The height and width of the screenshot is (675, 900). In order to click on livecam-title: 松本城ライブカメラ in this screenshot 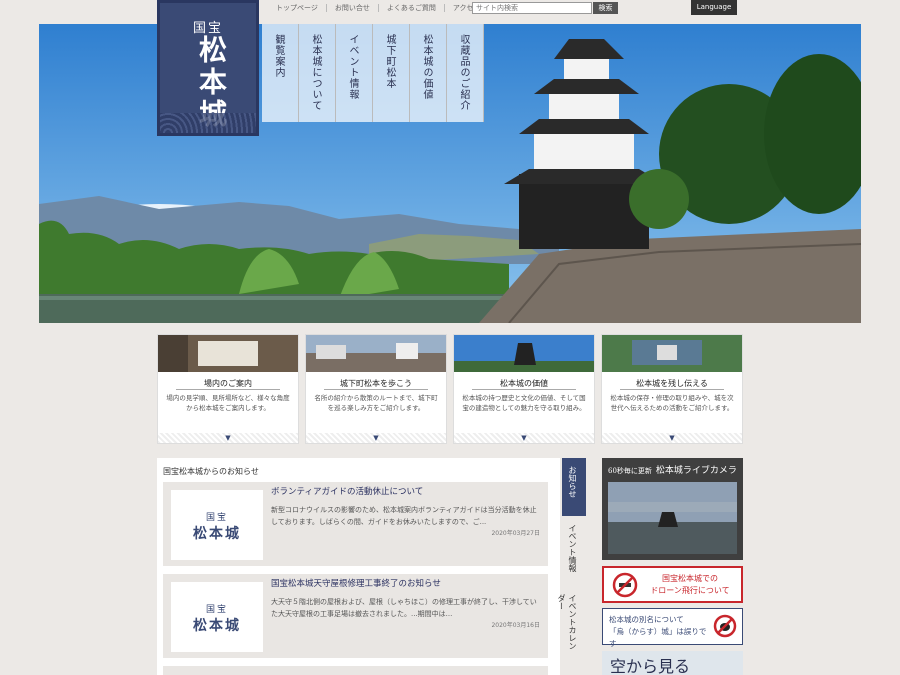, I will do `click(696, 471)`.